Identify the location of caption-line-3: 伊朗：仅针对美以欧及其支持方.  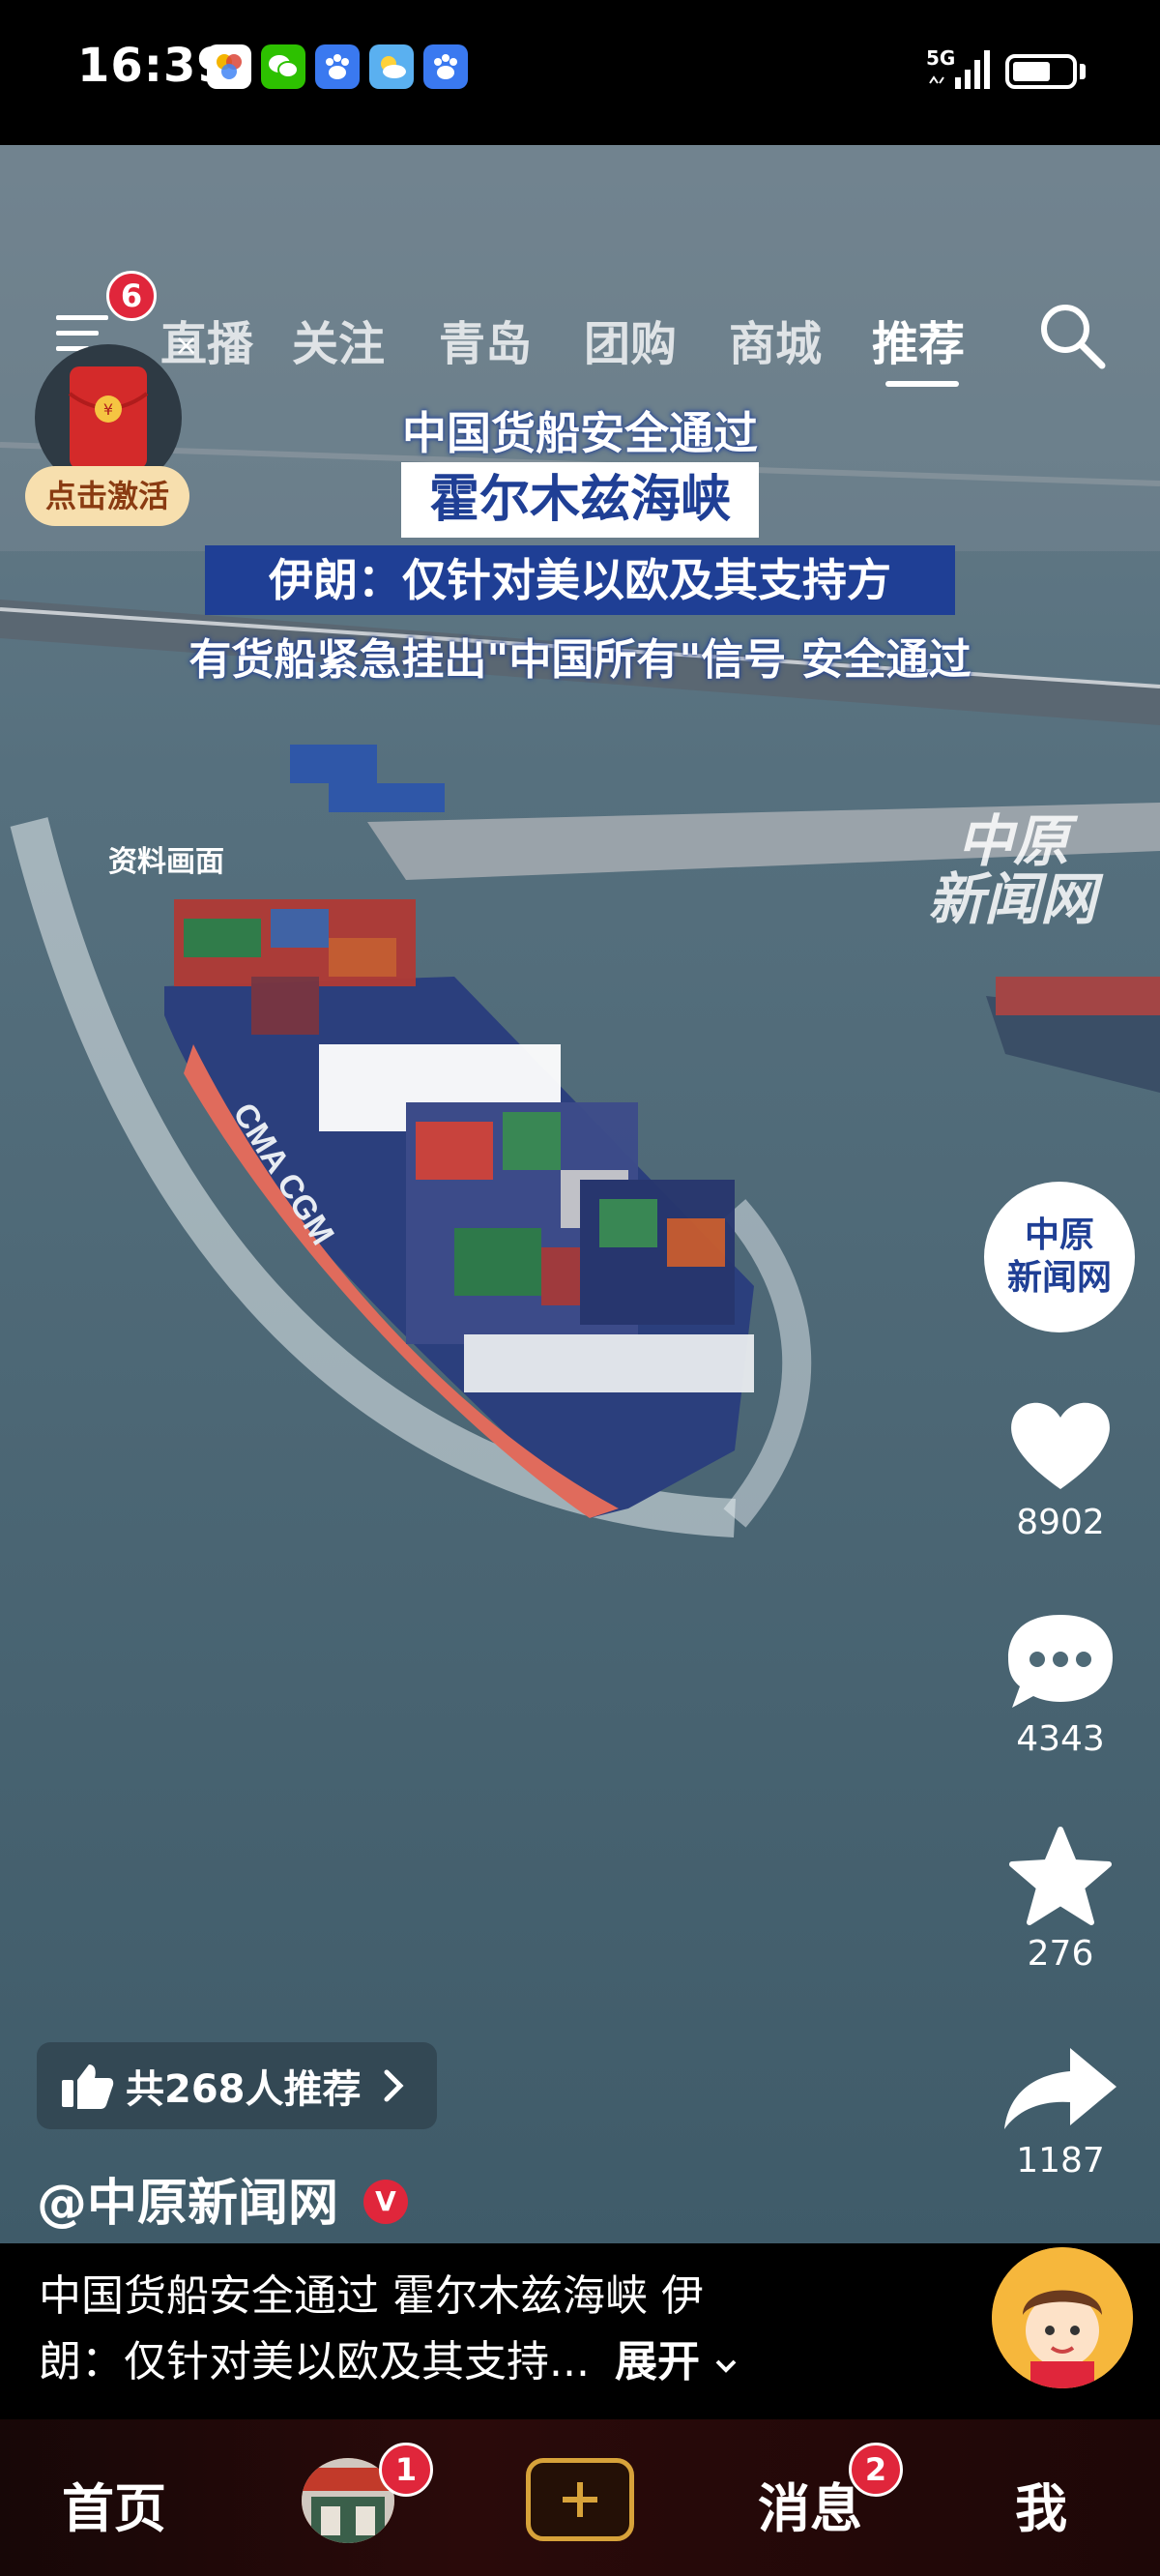
(580, 580).